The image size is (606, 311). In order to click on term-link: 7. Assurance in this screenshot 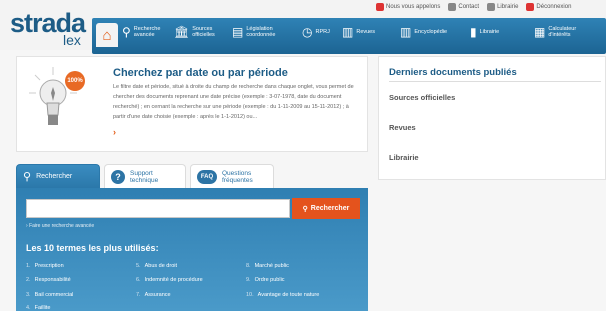, I will do `click(153, 295)`.